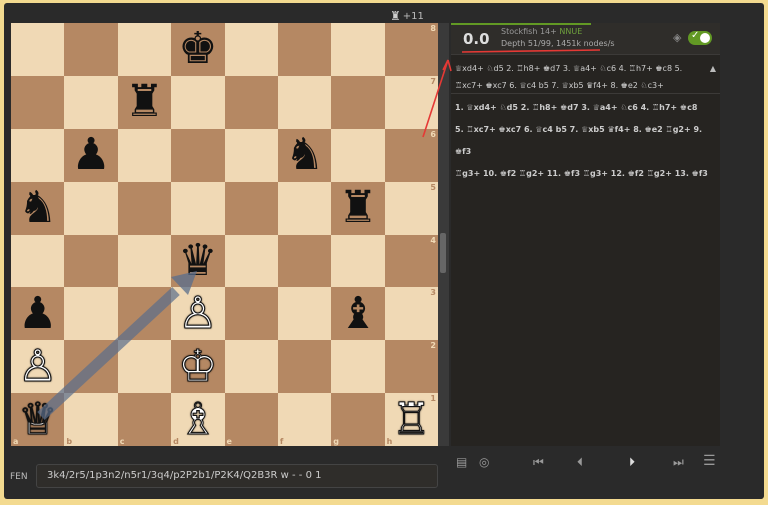 This screenshot has width=768, height=505. Describe the element at coordinates (251, 102) in the screenshot. I see `square-e7` at that location.